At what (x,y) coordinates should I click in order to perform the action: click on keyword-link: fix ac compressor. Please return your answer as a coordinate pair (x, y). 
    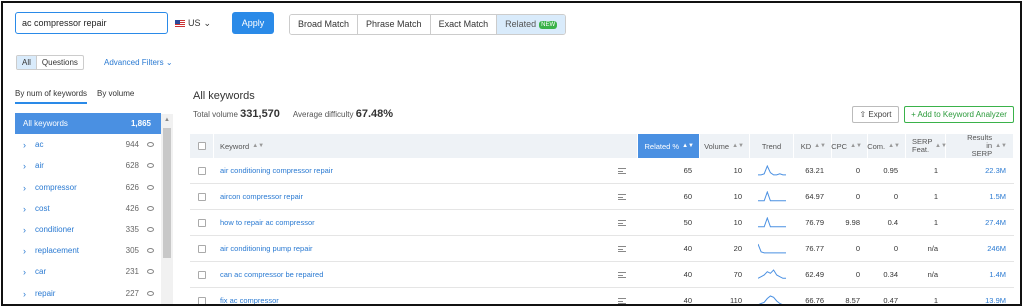
    Looking at the image, I should click on (249, 300).